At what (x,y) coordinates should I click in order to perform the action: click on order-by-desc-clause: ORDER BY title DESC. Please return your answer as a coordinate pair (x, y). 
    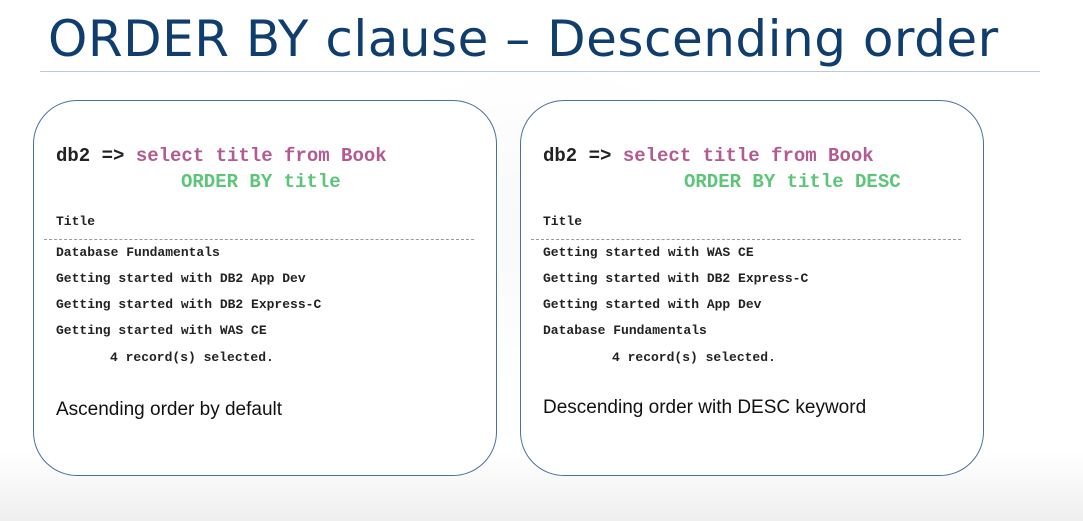
    Looking at the image, I should click on (792, 182).